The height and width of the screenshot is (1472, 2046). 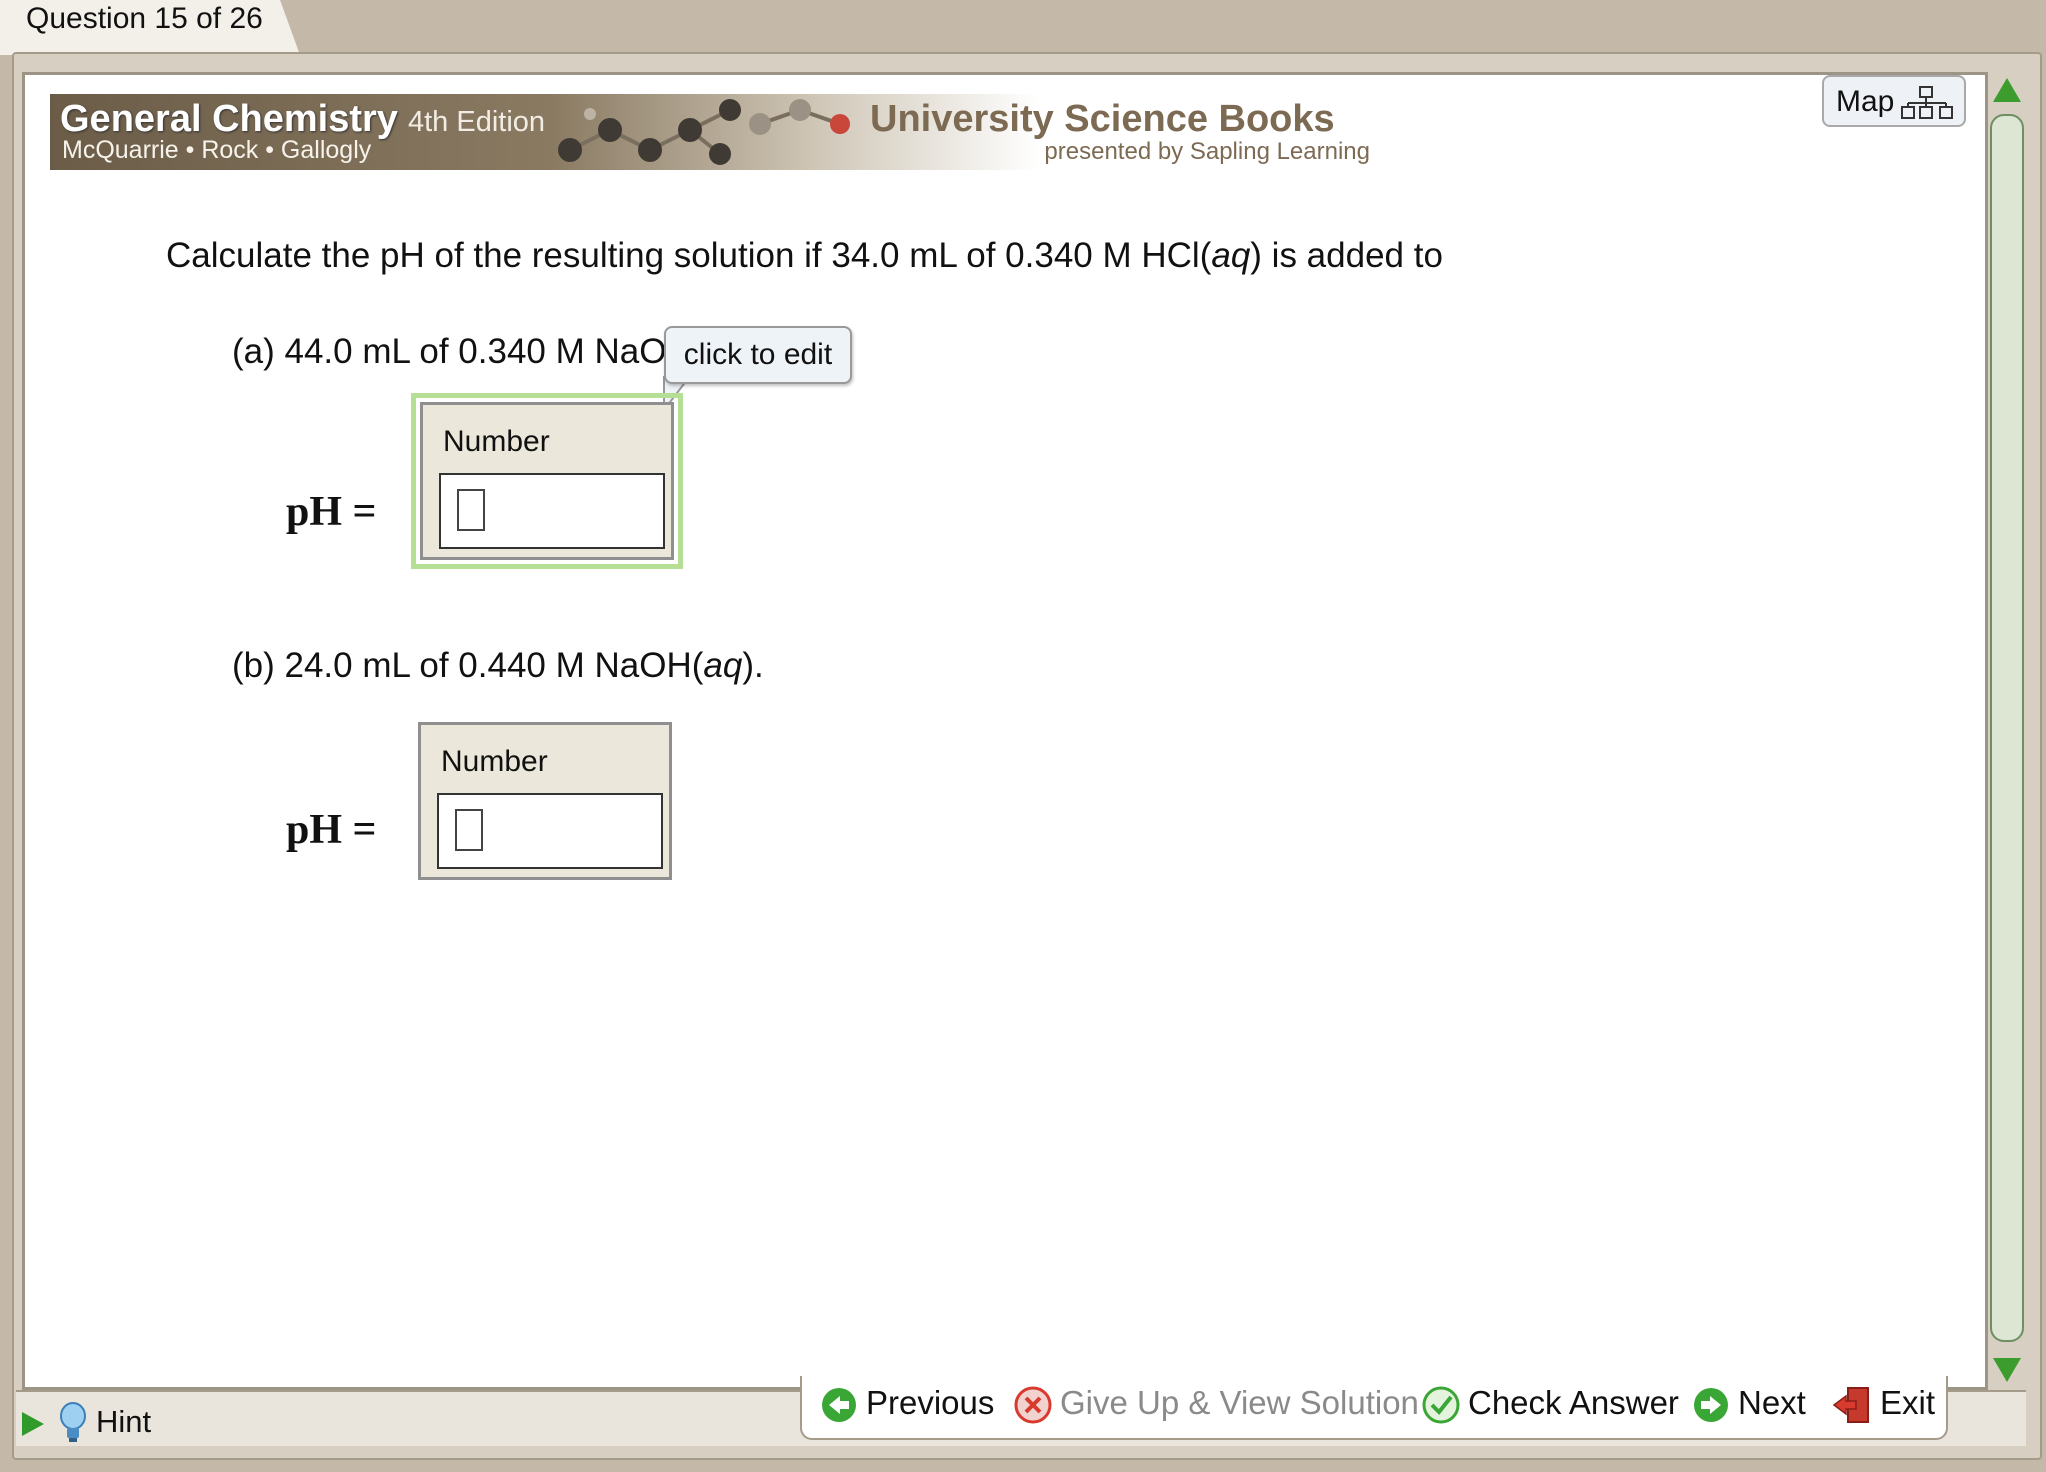 I want to click on part-b-text-end: )., so click(x=753, y=665).